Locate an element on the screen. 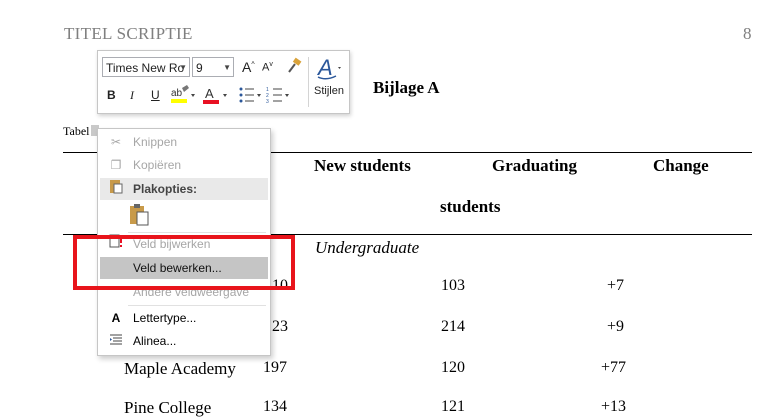  bullet-list-icon is located at coordinates (250, 95).